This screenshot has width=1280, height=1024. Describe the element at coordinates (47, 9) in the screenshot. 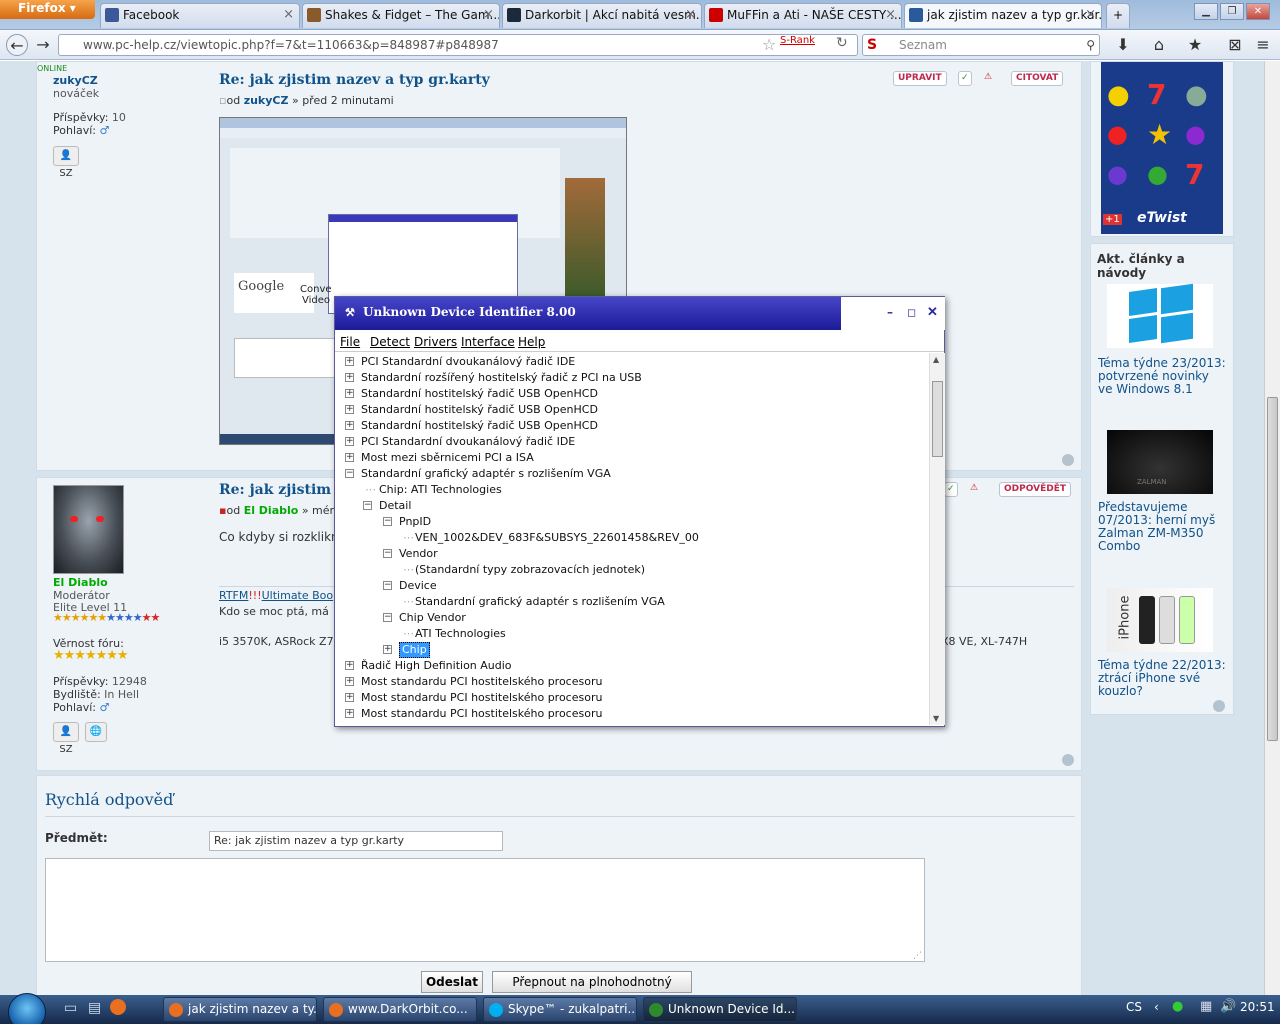

I see `firefox-menu-button: Firefox ▾` at that location.